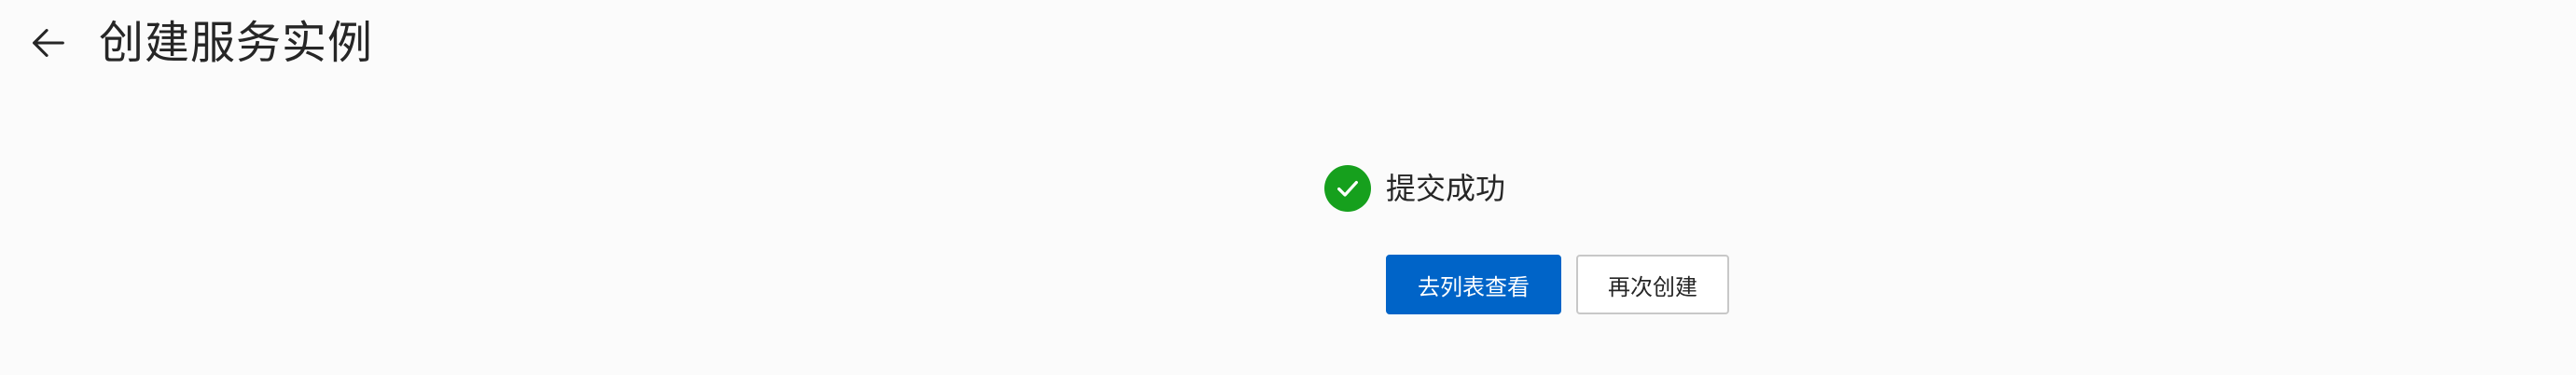 The height and width of the screenshot is (375, 2576). I want to click on result-message: 提交成功, so click(1446, 188).